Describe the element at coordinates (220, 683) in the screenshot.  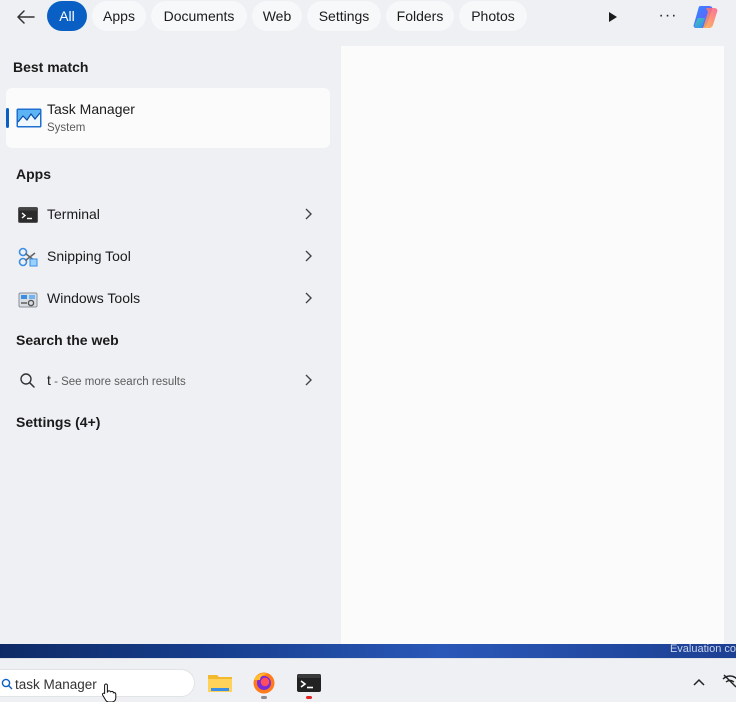
I see `file-explorer-icon` at that location.